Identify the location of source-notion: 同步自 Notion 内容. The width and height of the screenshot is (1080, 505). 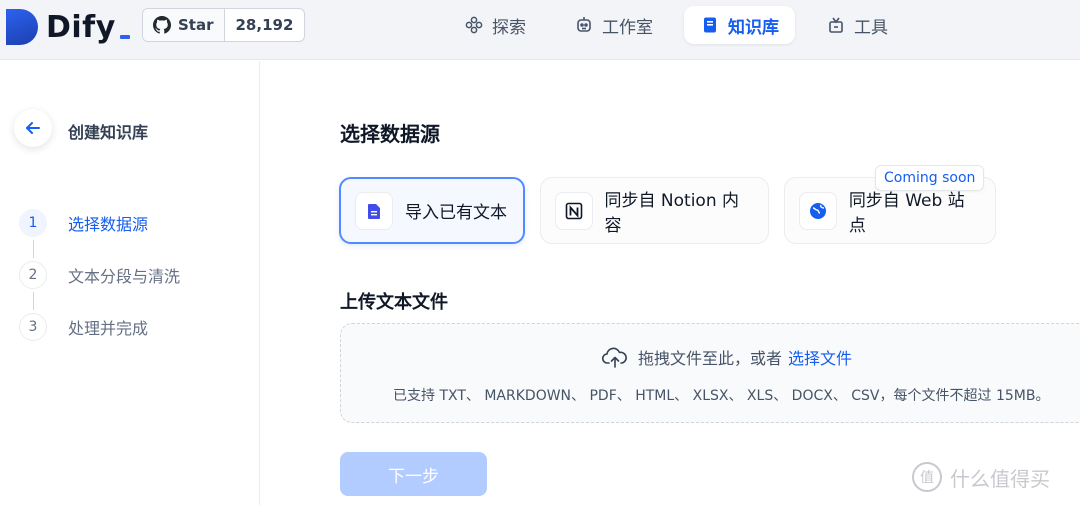
(654, 210).